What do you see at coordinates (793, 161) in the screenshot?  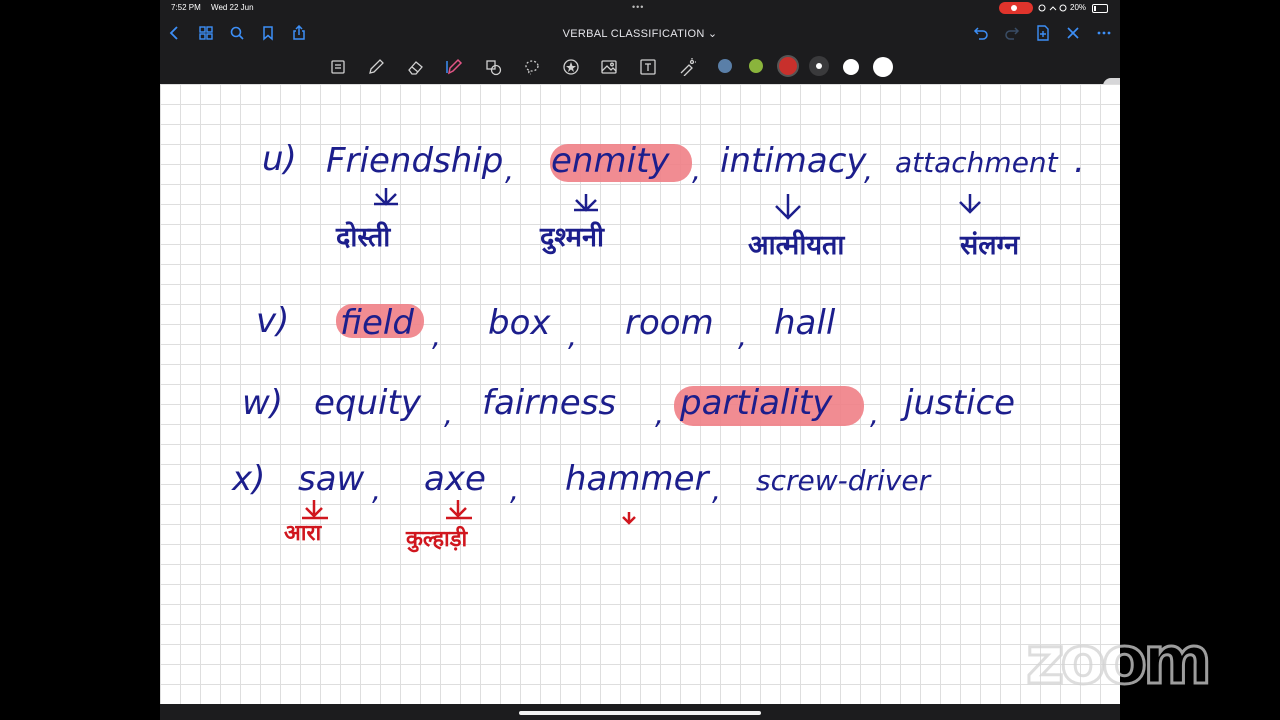 I see `q4-word-3: intimacy` at bounding box center [793, 161].